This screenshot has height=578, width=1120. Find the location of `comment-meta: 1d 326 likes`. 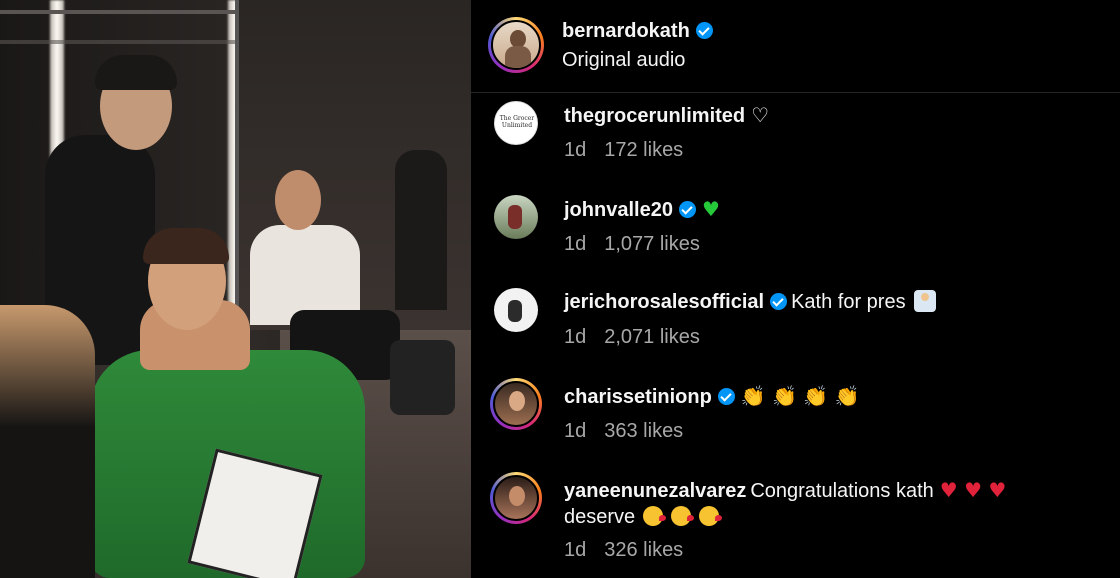

comment-meta: 1d 326 likes is located at coordinates (623, 550).